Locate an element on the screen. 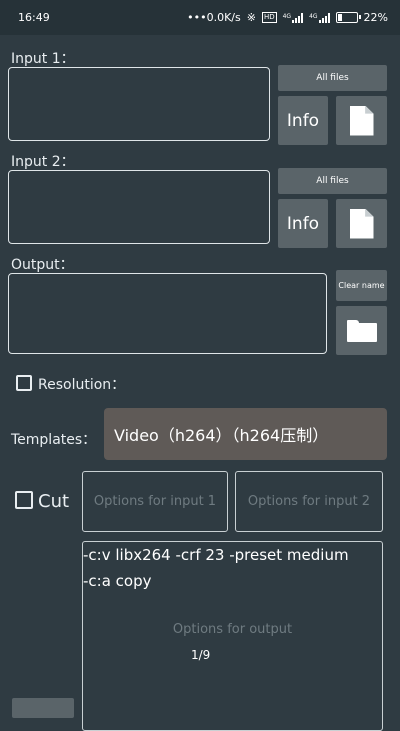 The image size is (400, 731). input1-options-field: Options for input 1 is located at coordinates (155, 501).